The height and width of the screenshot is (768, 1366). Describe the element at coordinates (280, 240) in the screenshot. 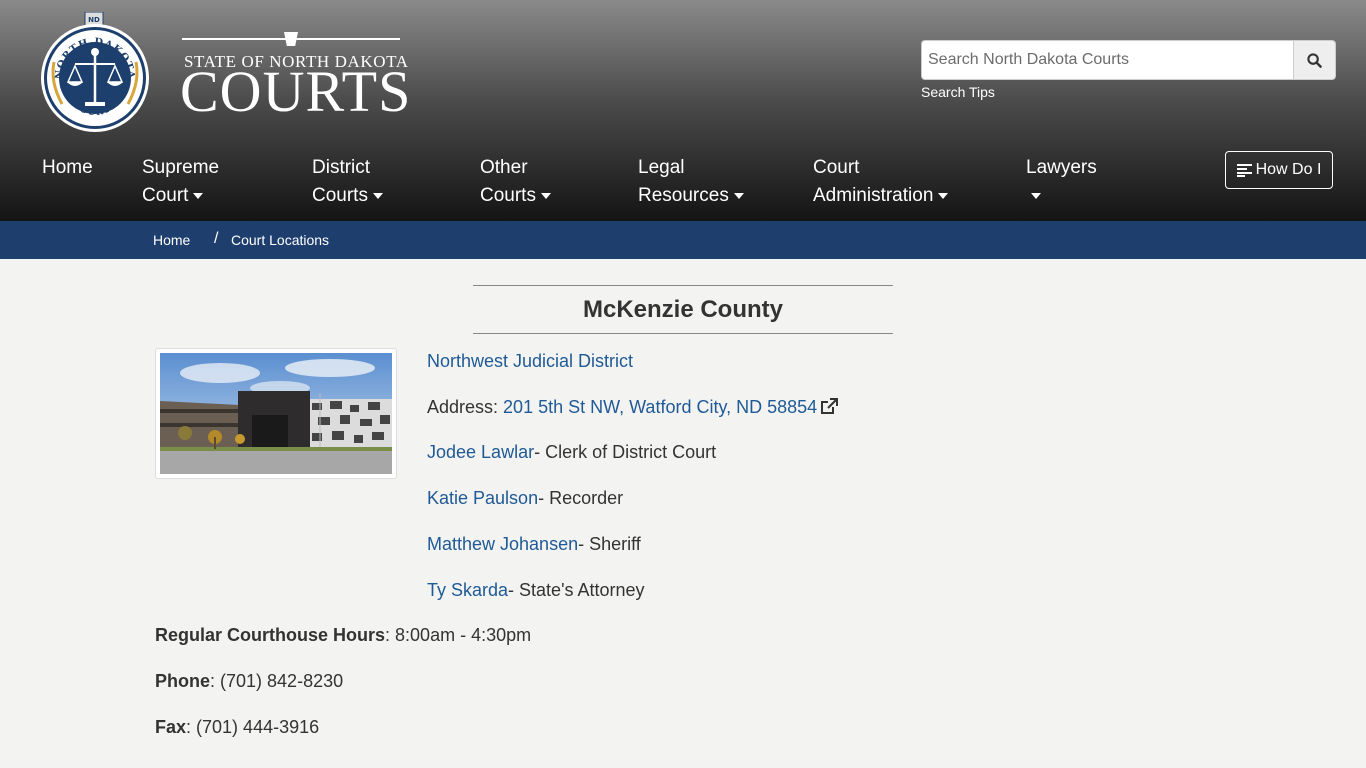

I see `breadcrumb-current: Court Locations` at that location.